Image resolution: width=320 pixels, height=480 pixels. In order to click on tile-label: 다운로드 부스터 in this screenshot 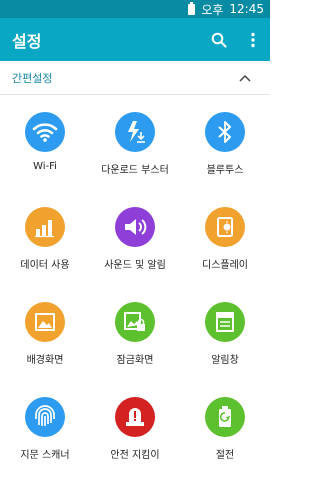, I will do `click(135, 170)`.